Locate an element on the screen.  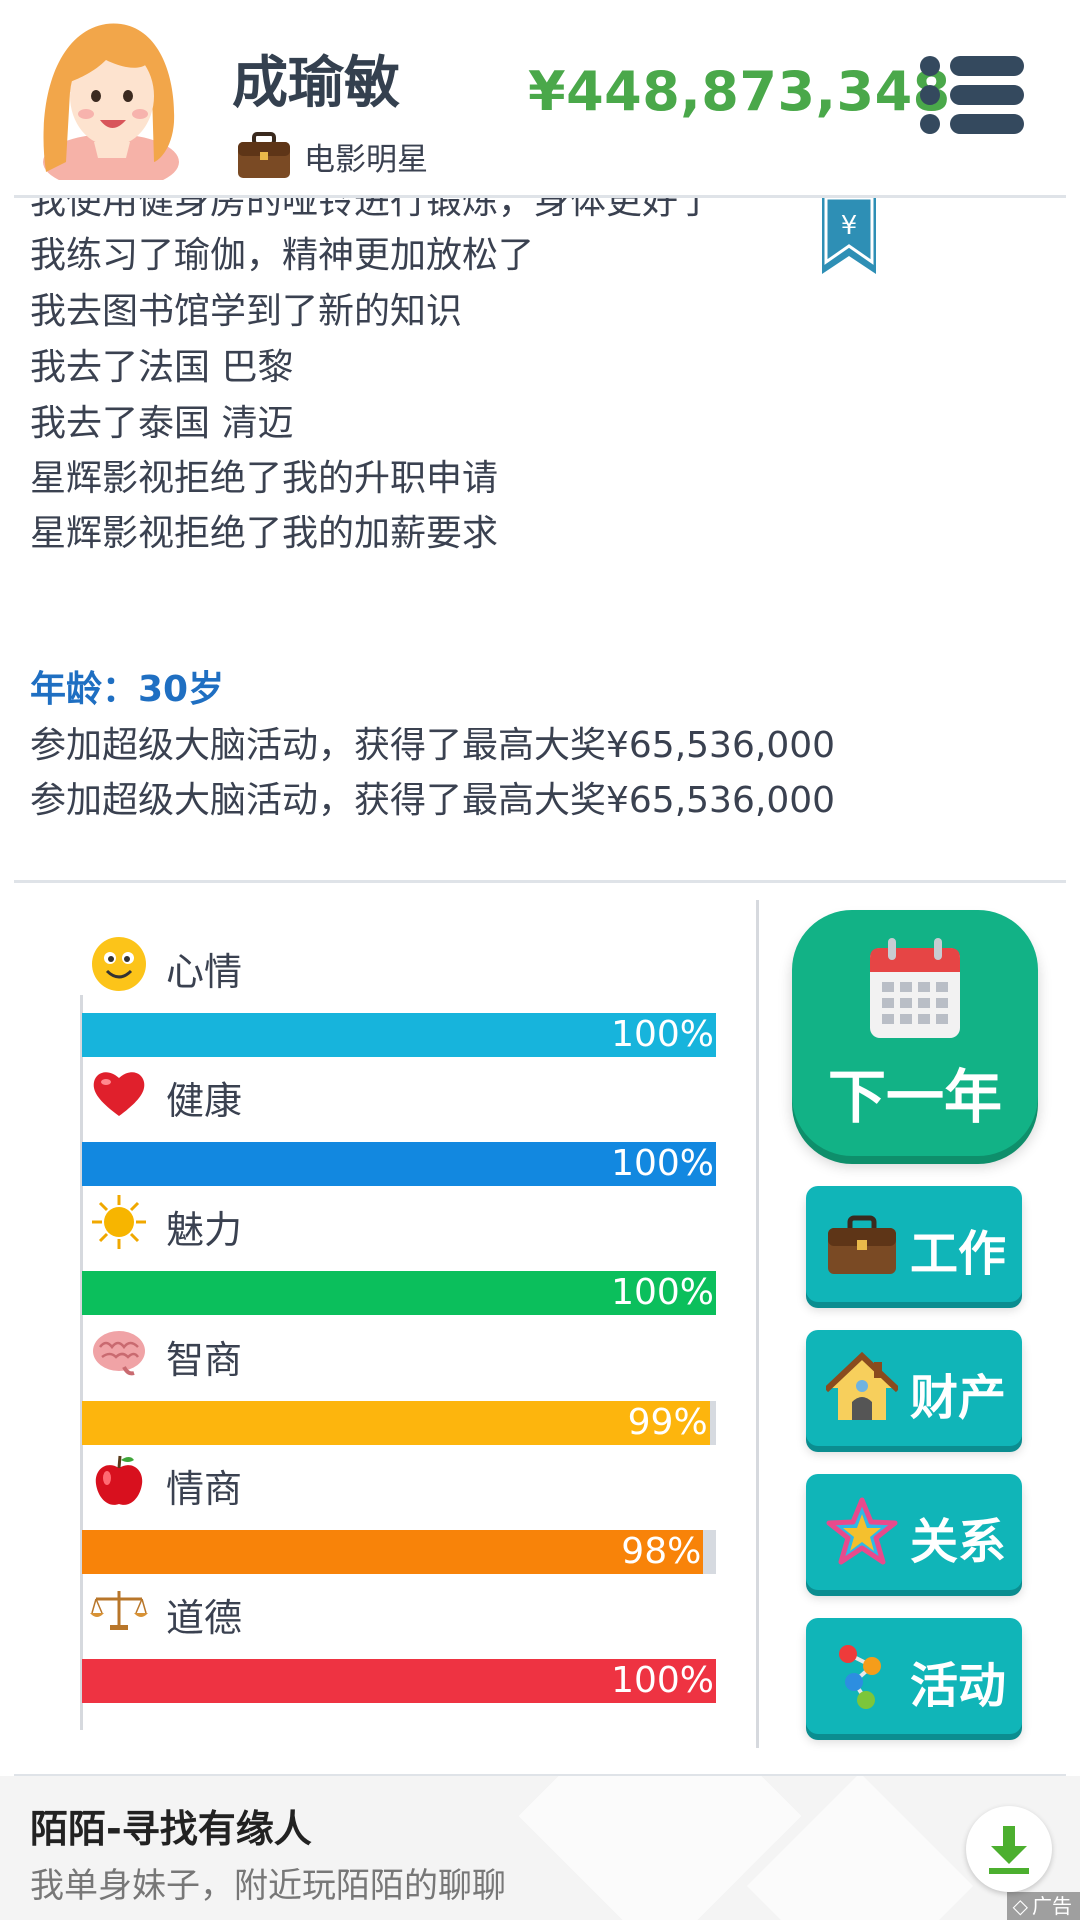
stat-eq: 情商 98% is located at coordinates (399, 1513).